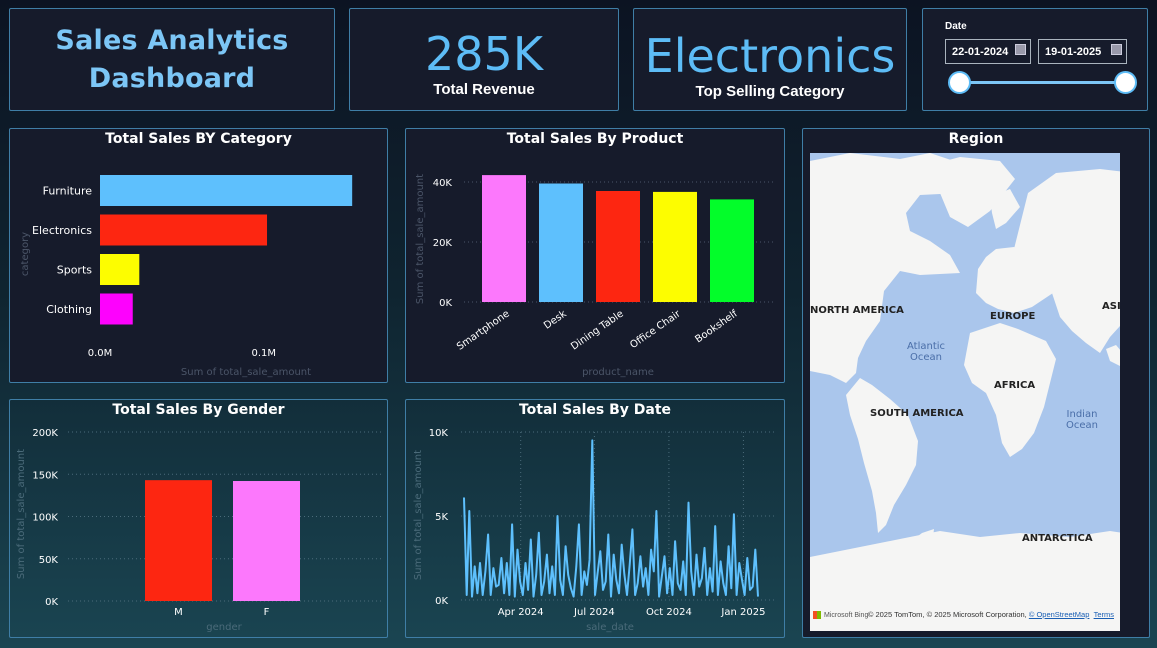 Image resolution: width=1157 pixels, height=648 pixels. What do you see at coordinates (555, 319) in the screenshot?
I see `product-x-tick-label: Desk` at bounding box center [555, 319].